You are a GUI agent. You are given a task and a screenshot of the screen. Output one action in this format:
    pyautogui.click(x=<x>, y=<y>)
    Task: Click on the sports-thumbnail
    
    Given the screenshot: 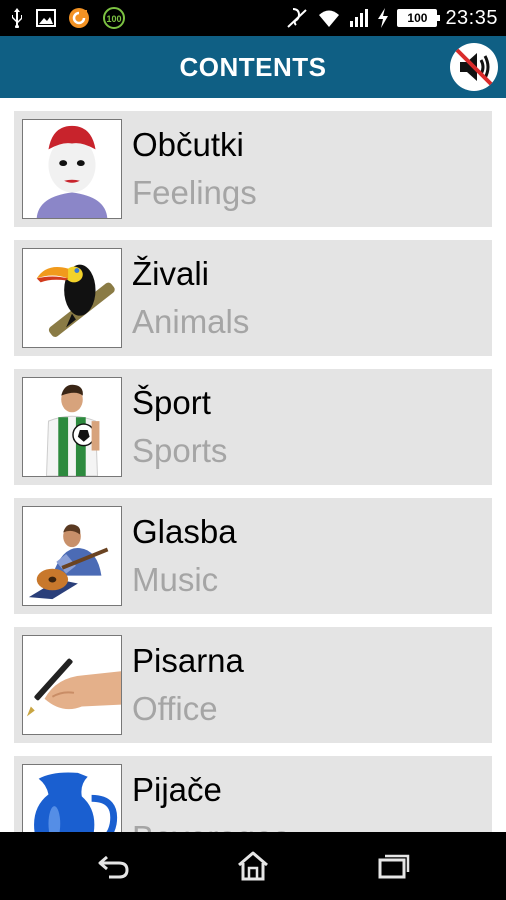 What is the action you would take?
    pyautogui.click(x=72, y=427)
    